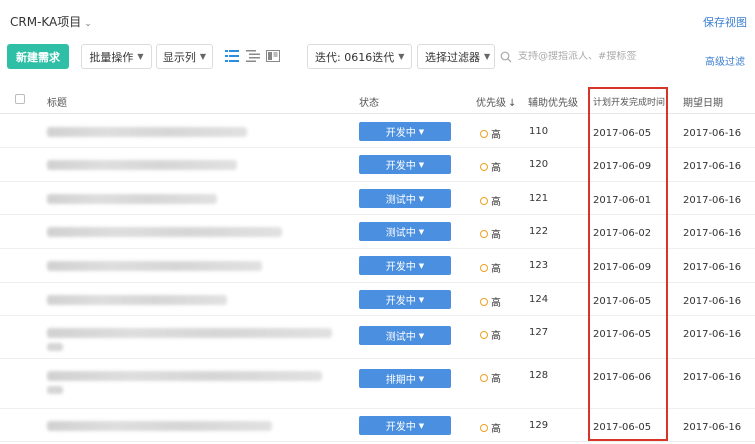 The width and height of the screenshot is (755, 444). I want to click on table-row: 开发中 ▼ 高 124 2017-06-05 2017-06-16, so click(377, 299).